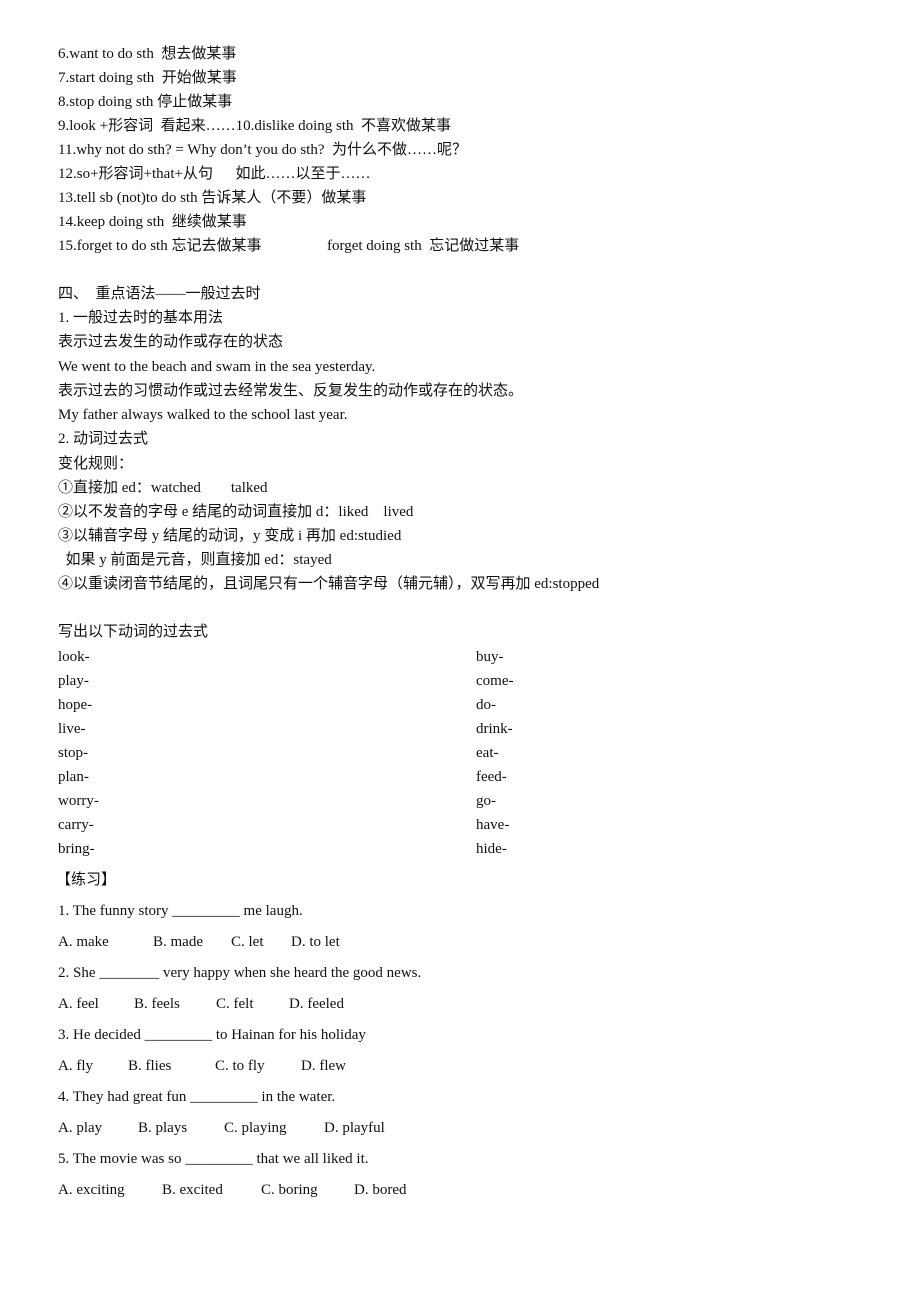 This screenshot has width=920, height=1302. I want to click on option-a: A. fly, so click(75, 1066).